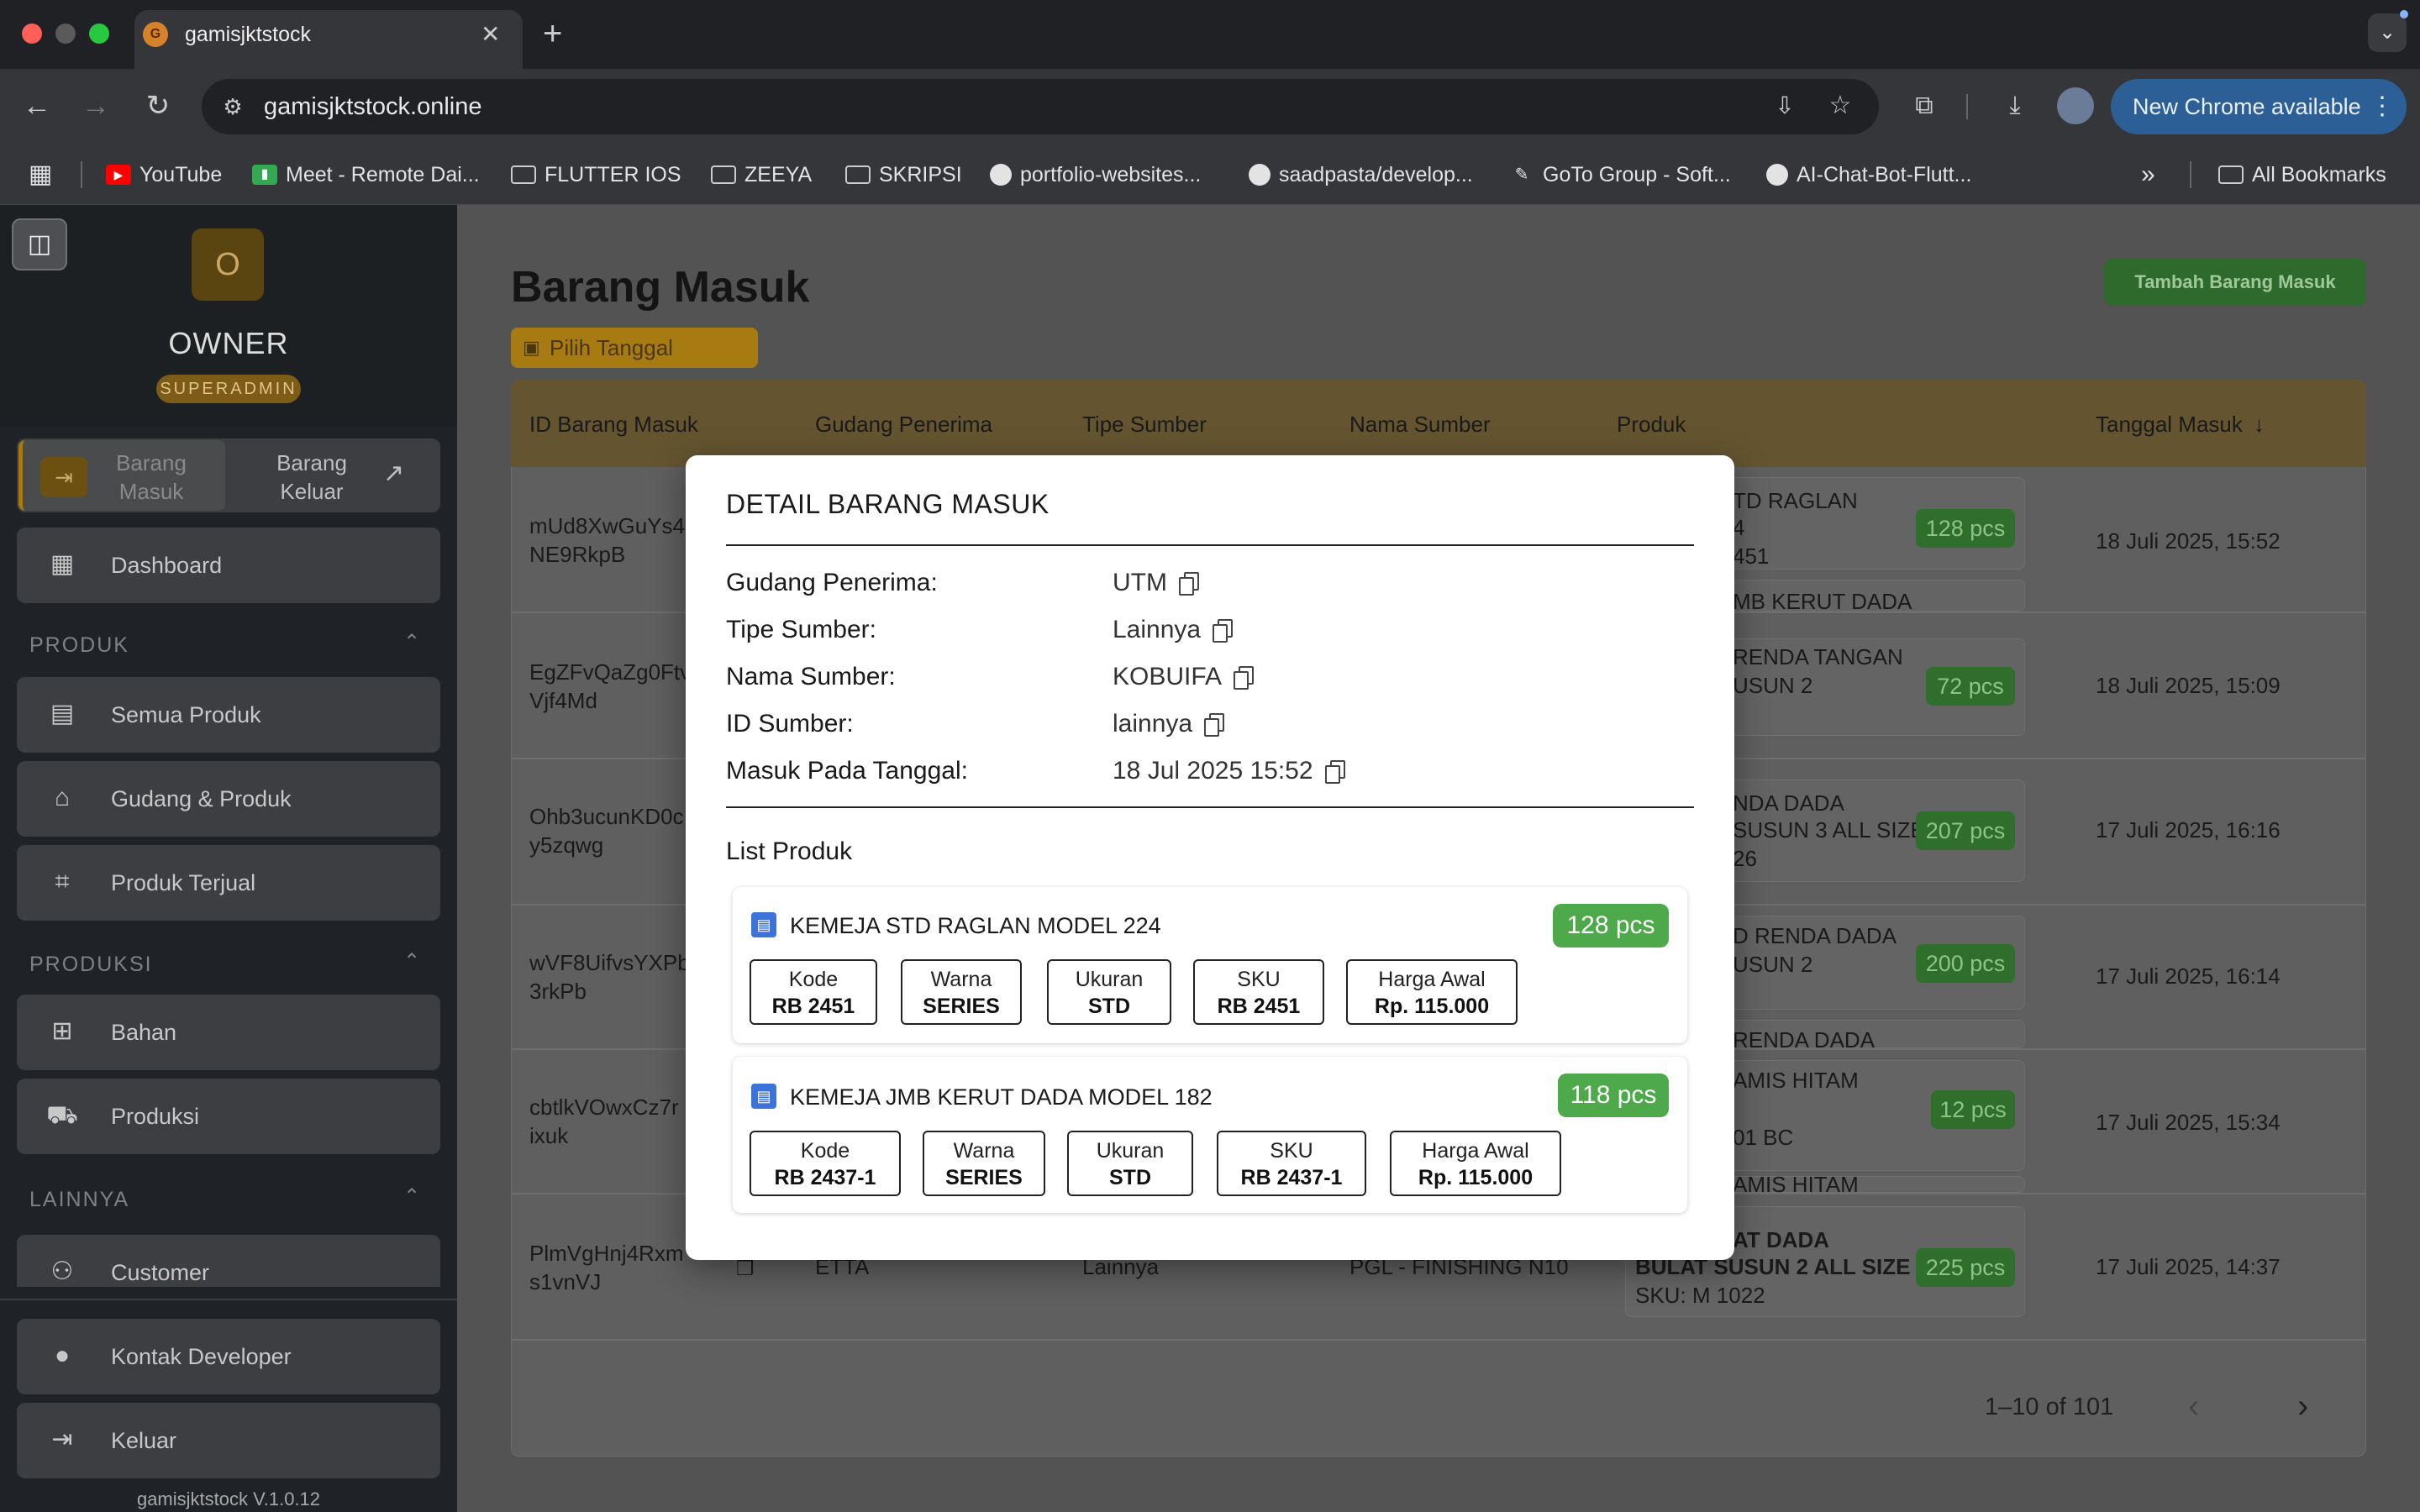 This screenshot has height=1512, width=2420. Describe the element at coordinates (233, 106) in the screenshot. I see `site-settings-icon: ⚙` at that location.